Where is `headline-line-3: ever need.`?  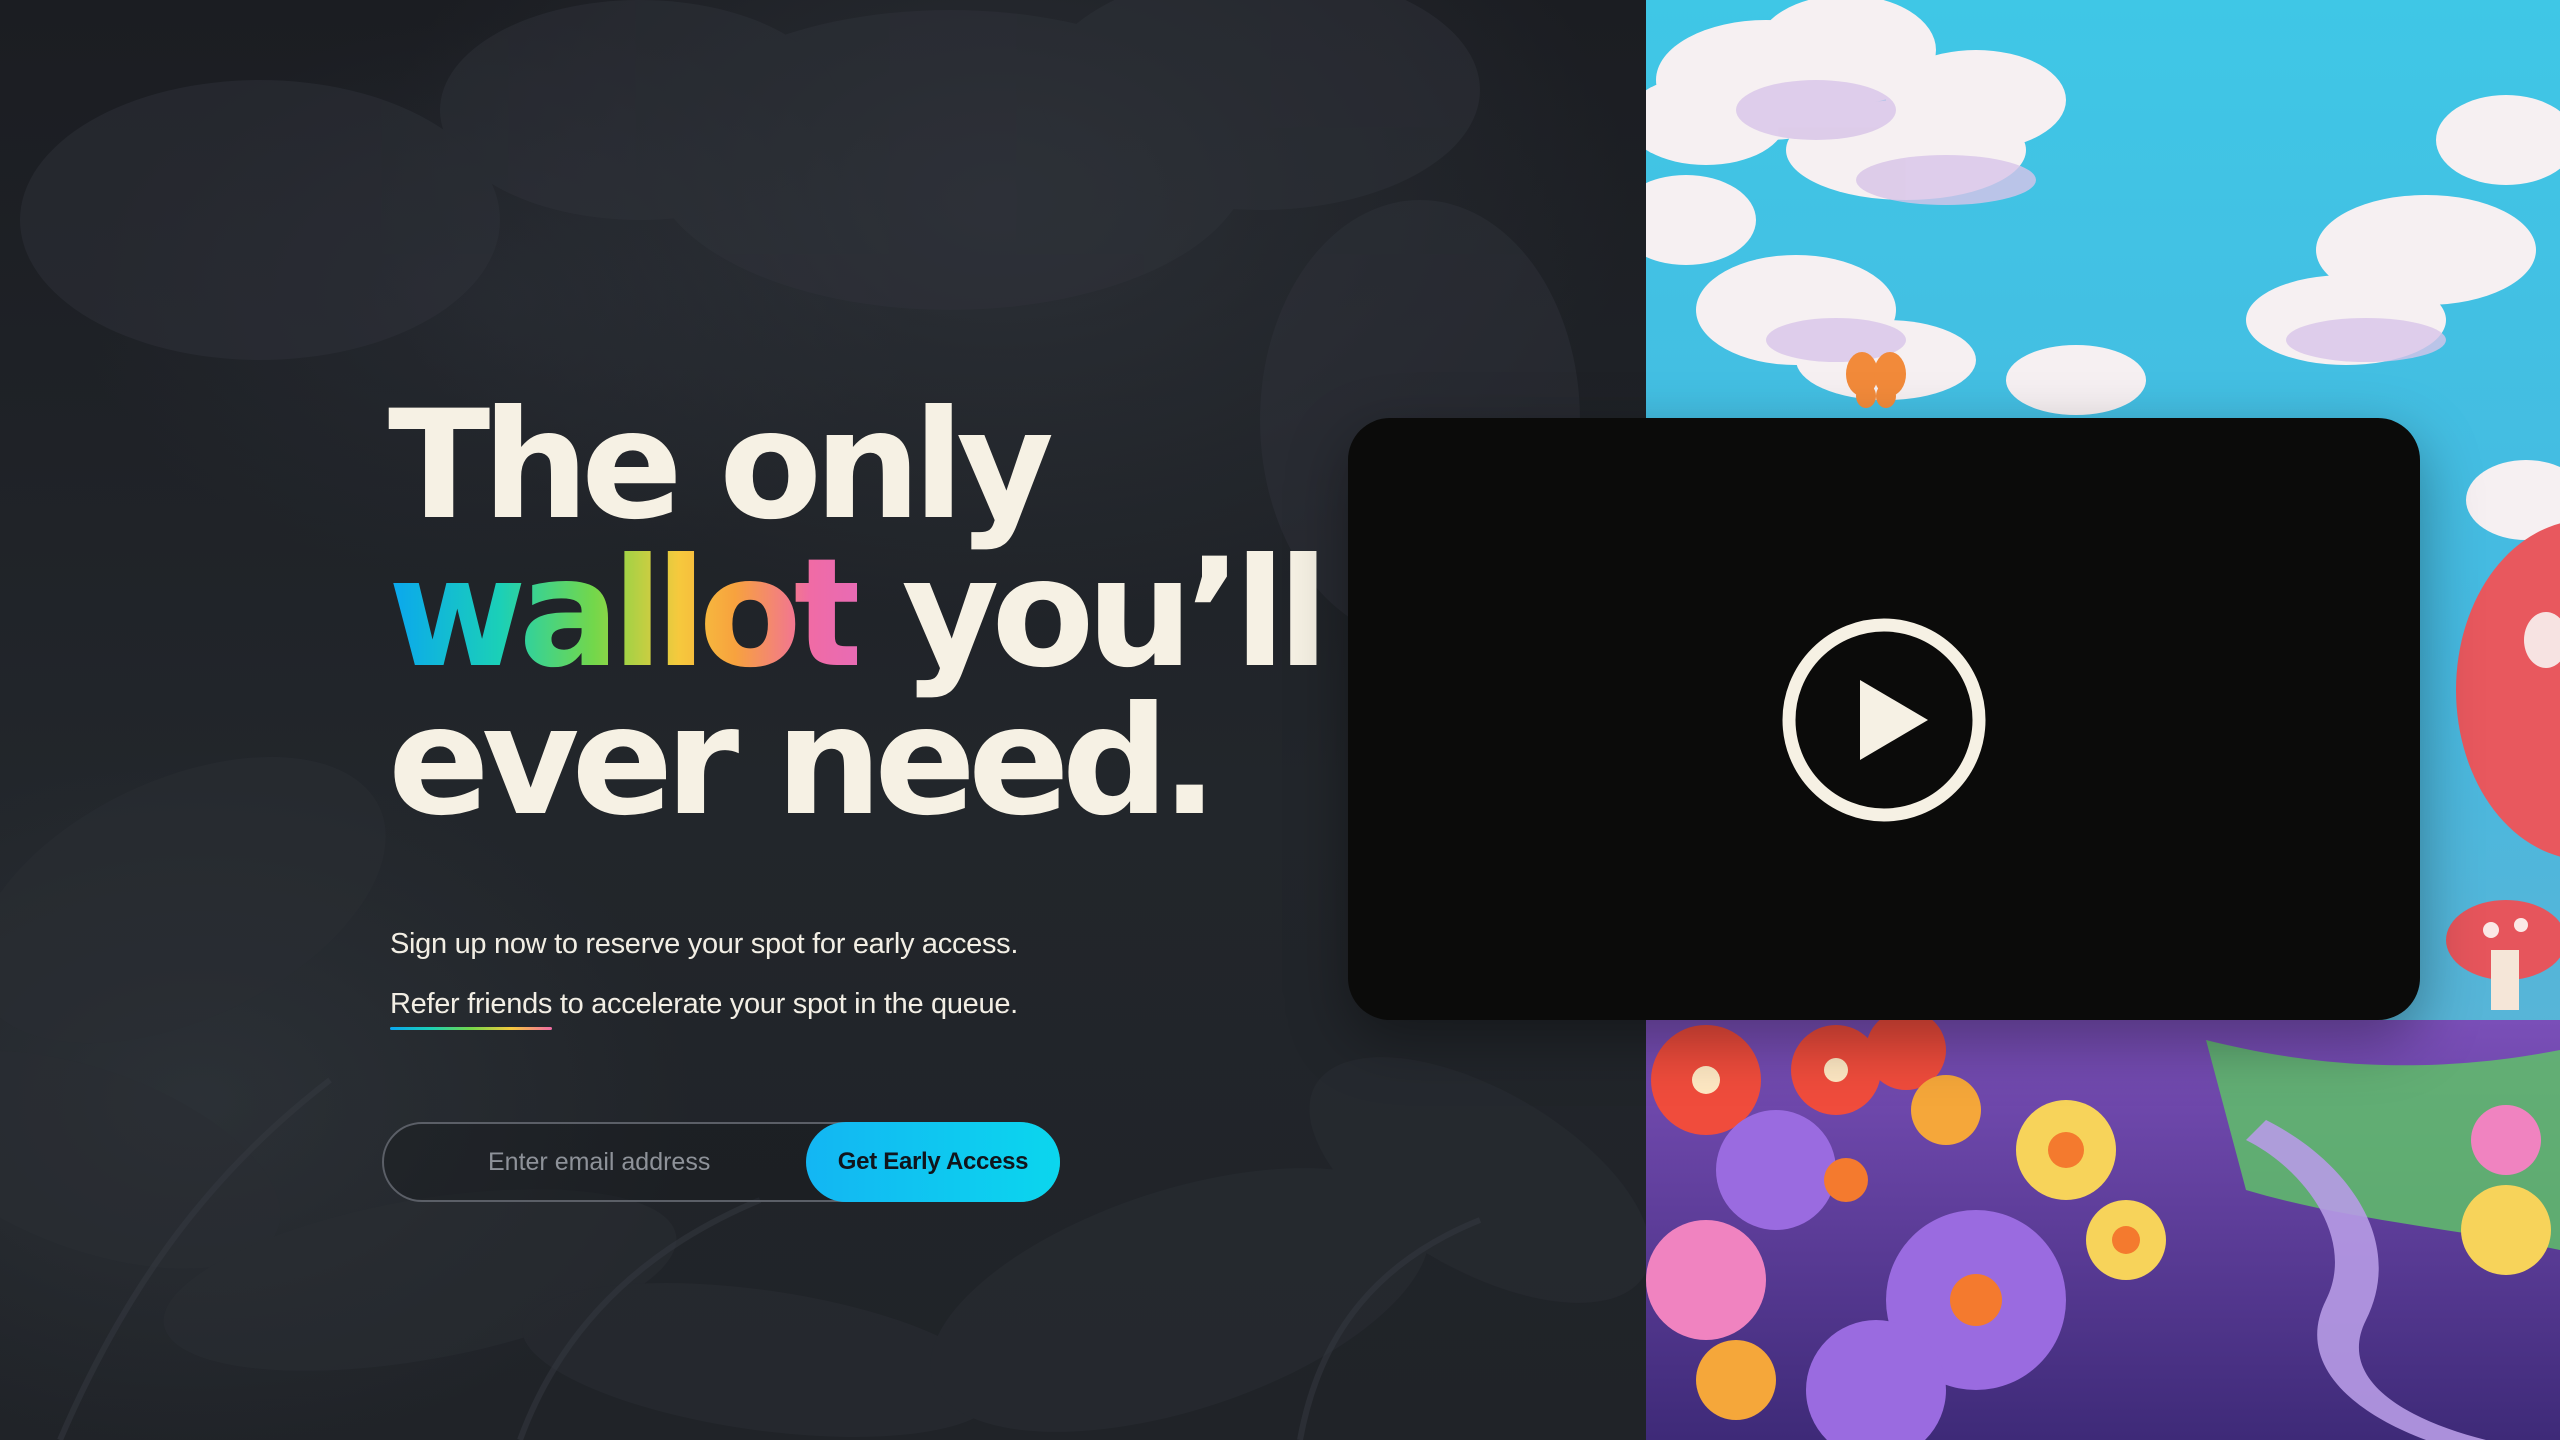
headline-line-3: ever need. is located at coordinates (803, 762).